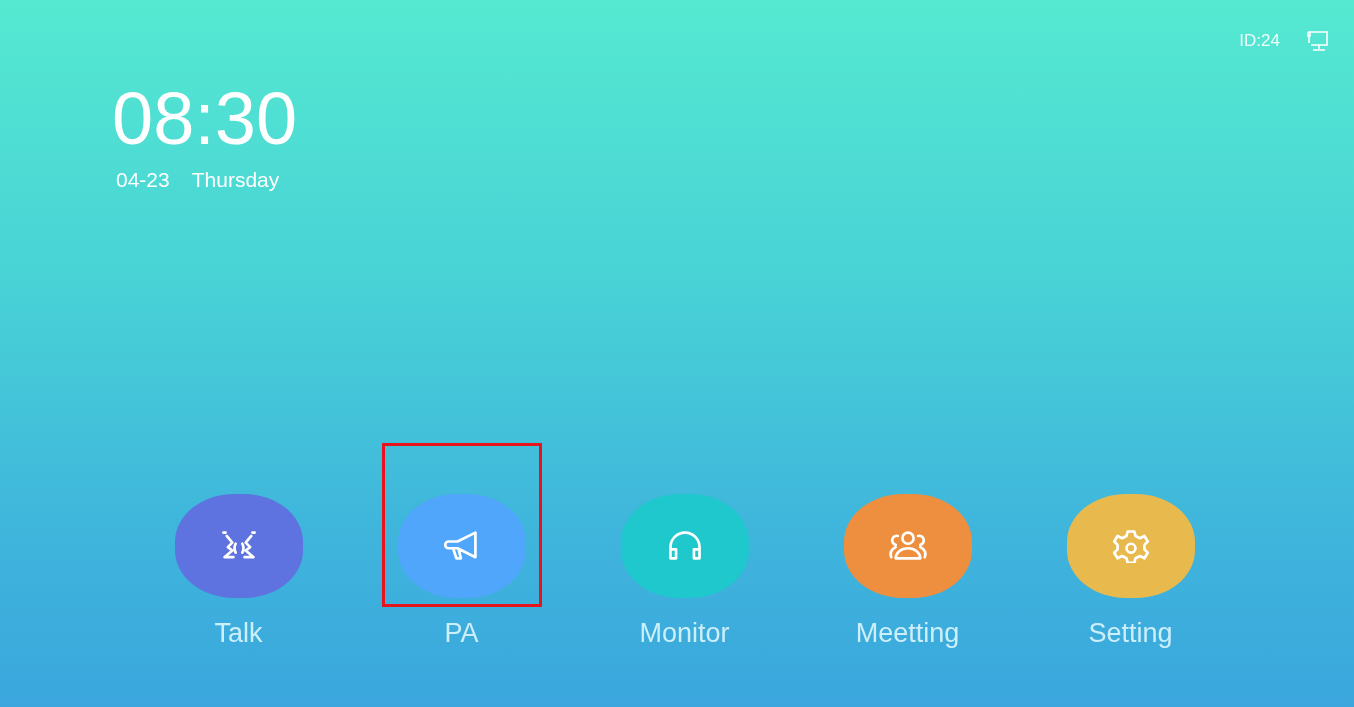  Describe the element at coordinates (1130, 546) in the screenshot. I see `settings-icon` at that location.